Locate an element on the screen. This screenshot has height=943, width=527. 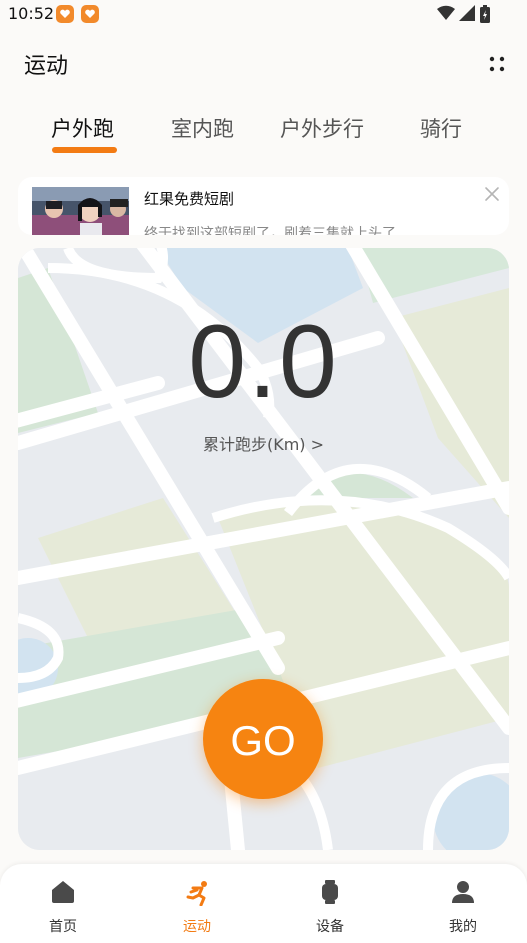
nav-item-device: 设备 is located at coordinates (330, 910).